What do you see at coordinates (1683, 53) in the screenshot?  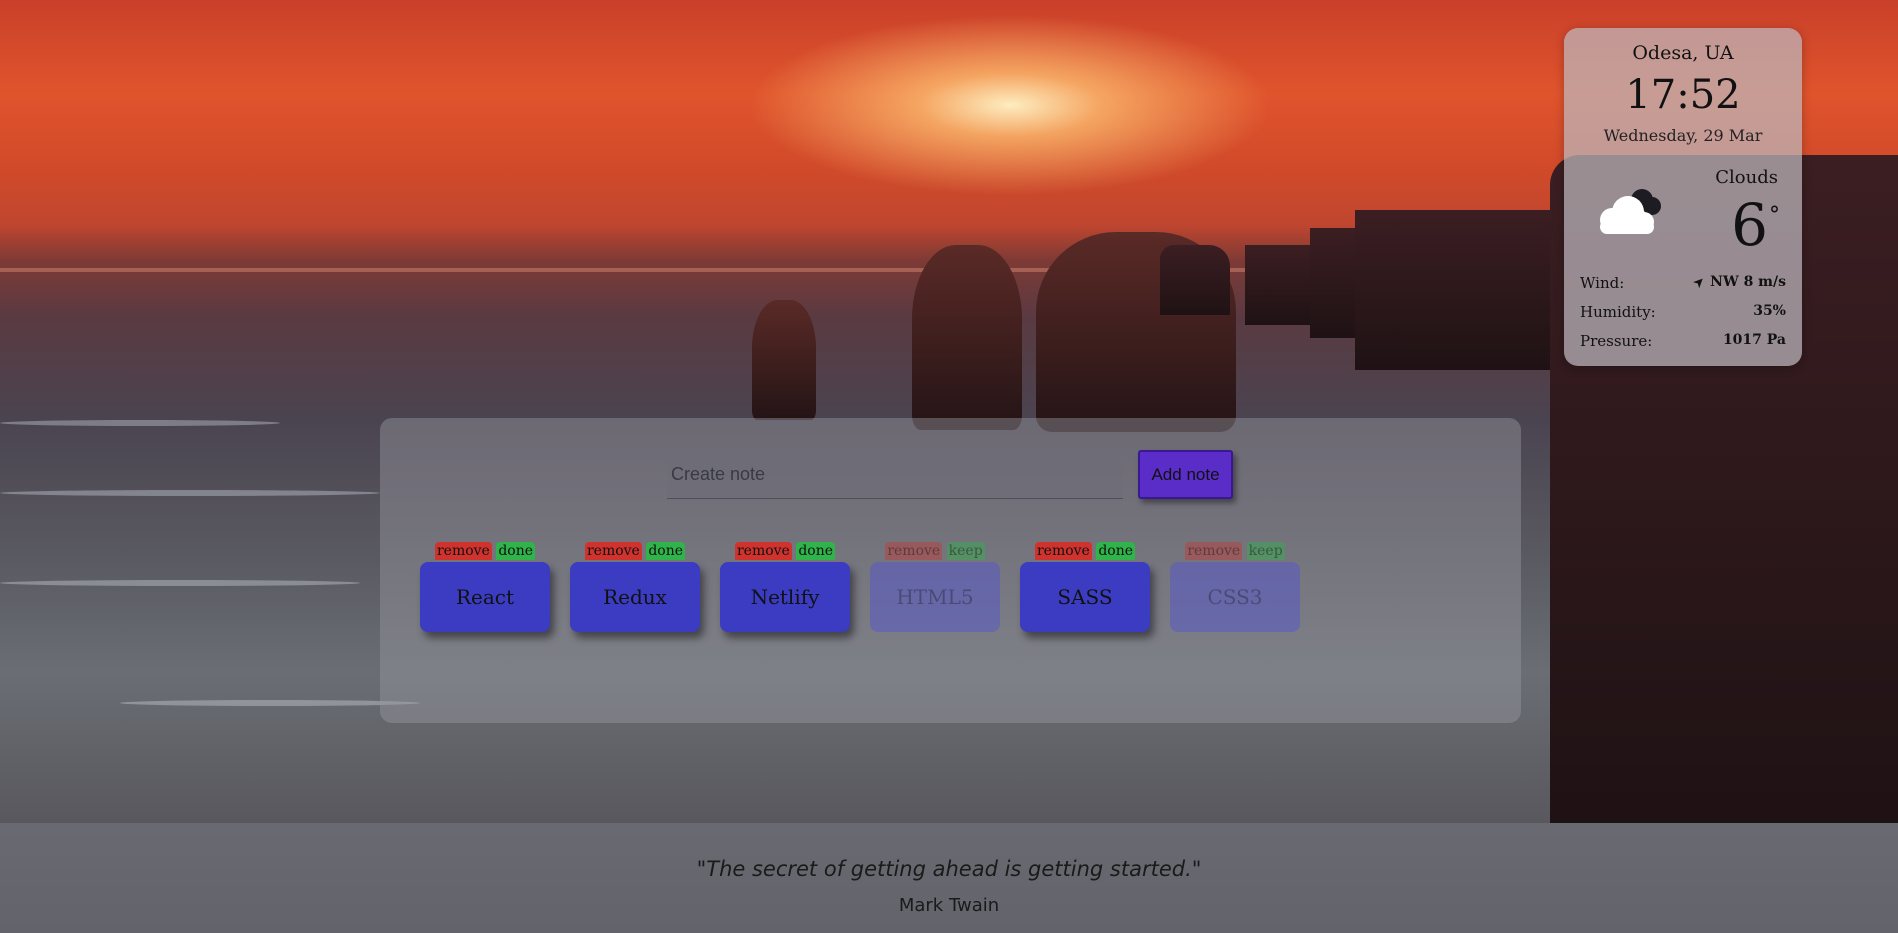 I see `weather-city: Odesa, UA` at bounding box center [1683, 53].